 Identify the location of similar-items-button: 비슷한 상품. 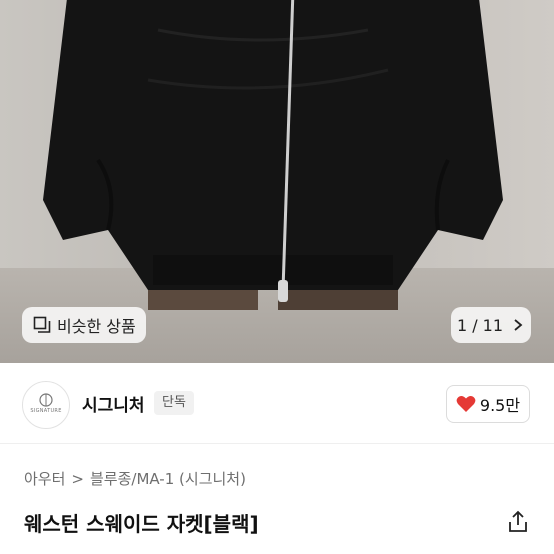
(84, 325).